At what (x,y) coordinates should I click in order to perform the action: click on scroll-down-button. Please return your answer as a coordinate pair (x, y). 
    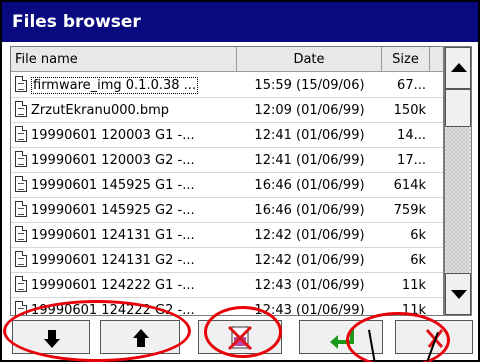
    Looking at the image, I should click on (458, 294).